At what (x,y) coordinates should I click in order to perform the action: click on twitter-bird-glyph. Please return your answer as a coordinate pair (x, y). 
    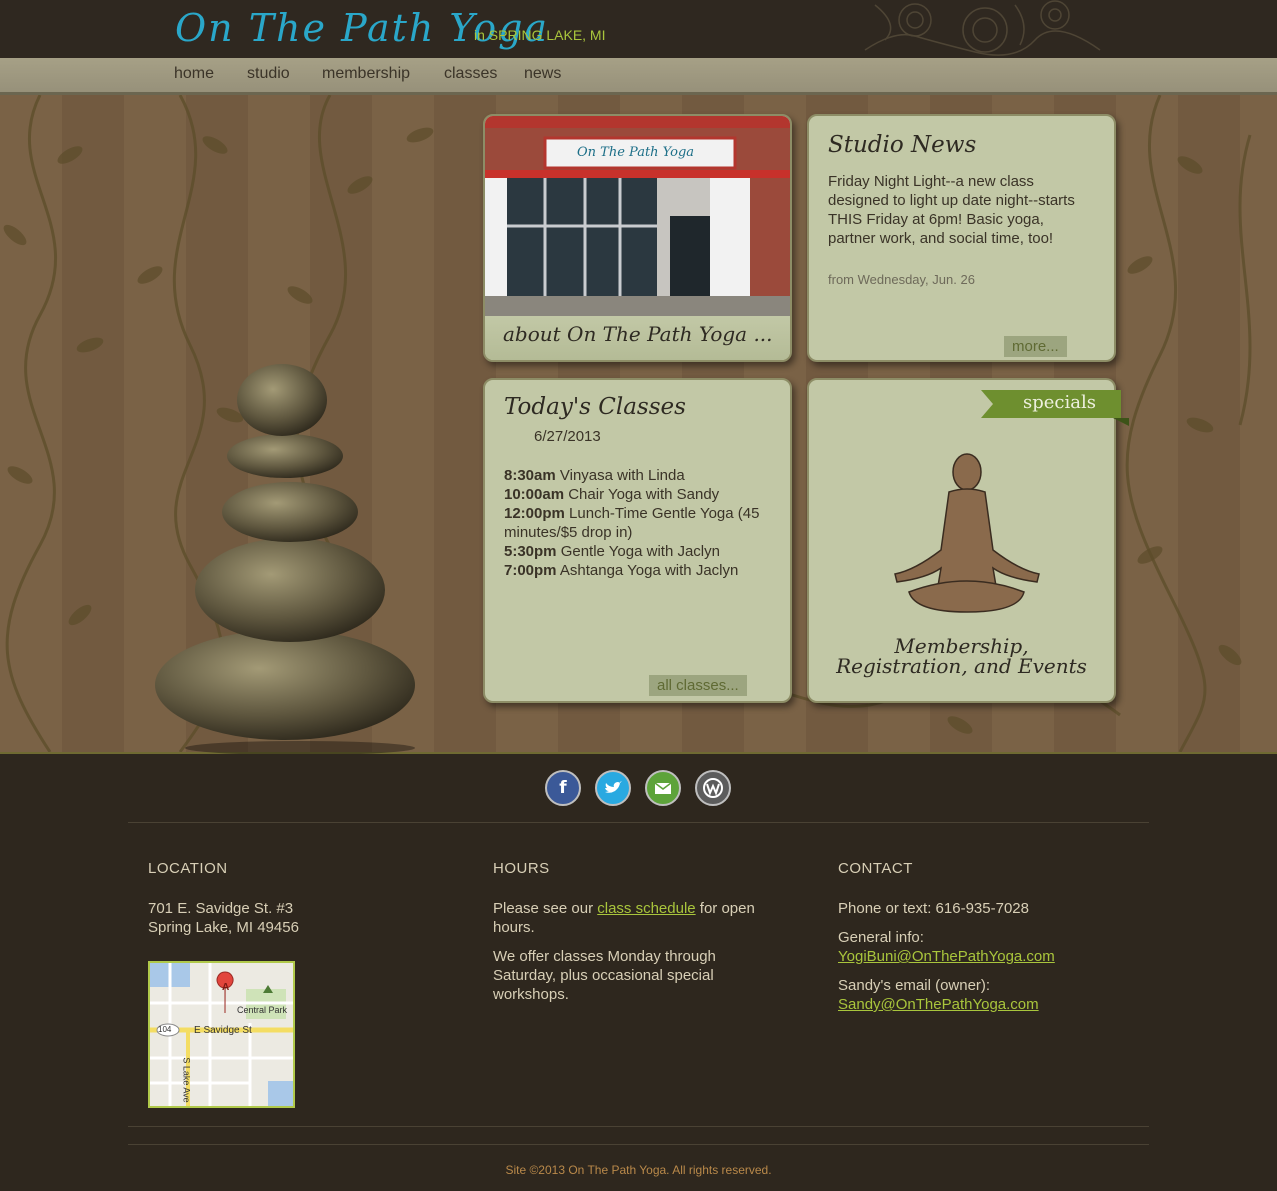
    Looking at the image, I should click on (613, 787).